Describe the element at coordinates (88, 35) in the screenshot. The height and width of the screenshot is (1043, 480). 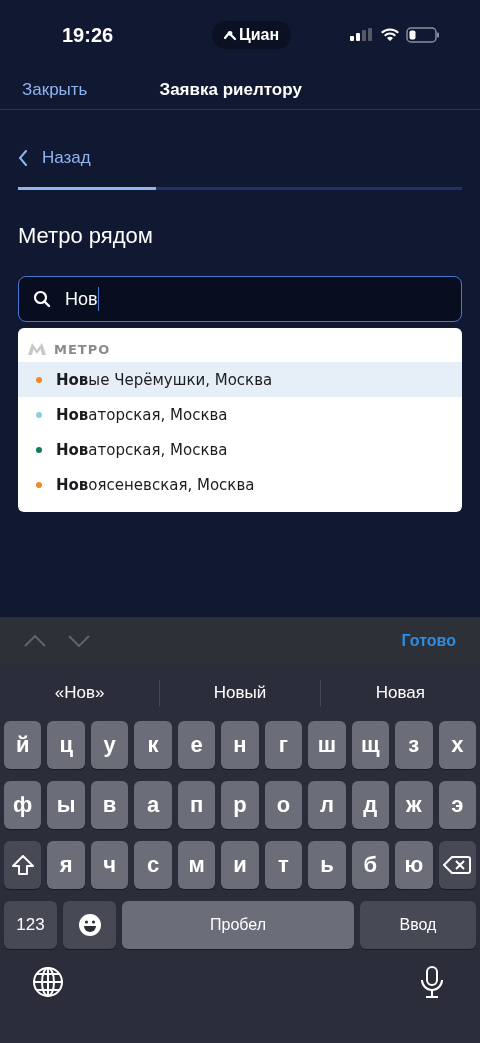
I see `status-time: 19:26` at that location.